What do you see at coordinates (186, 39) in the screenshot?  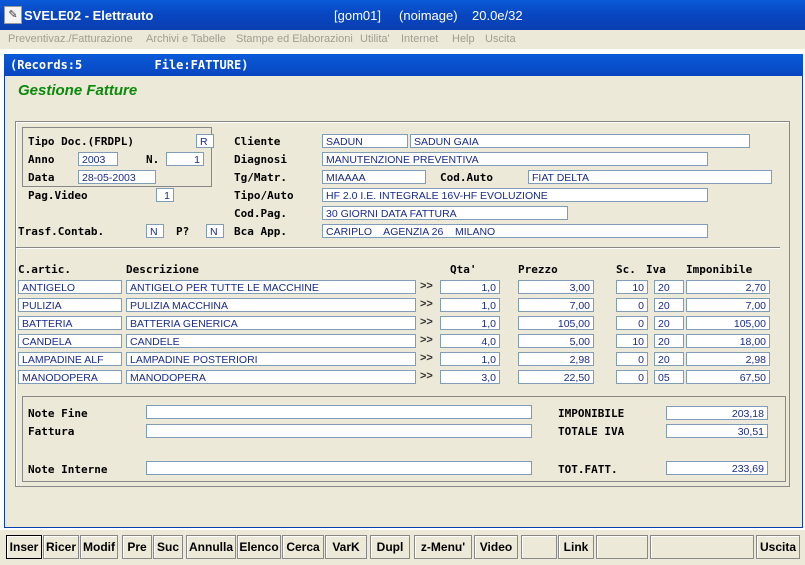 I see `menu-archivi: Archivi e Tabelle` at bounding box center [186, 39].